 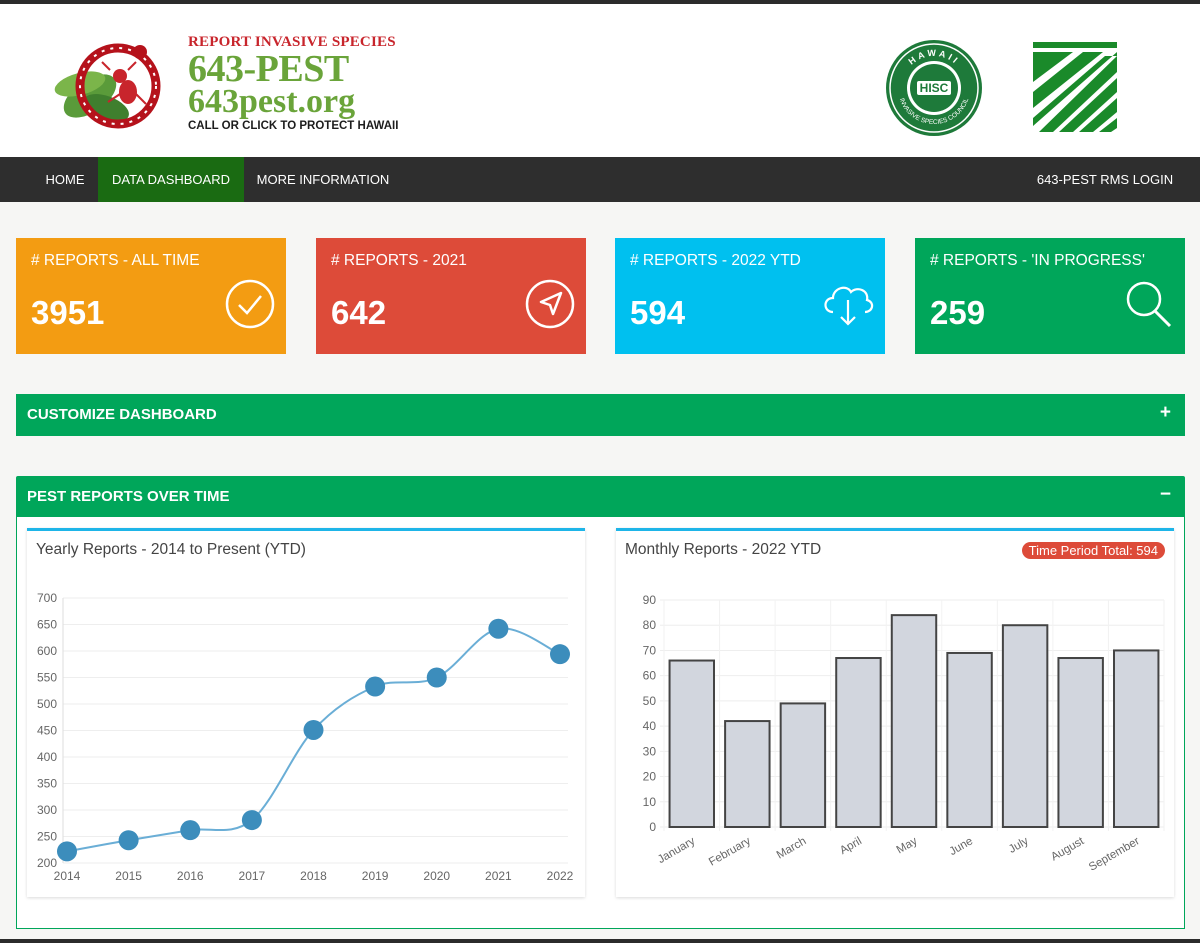 What do you see at coordinates (560, 876) in the screenshot?
I see `x-tick-label: 2022` at bounding box center [560, 876].